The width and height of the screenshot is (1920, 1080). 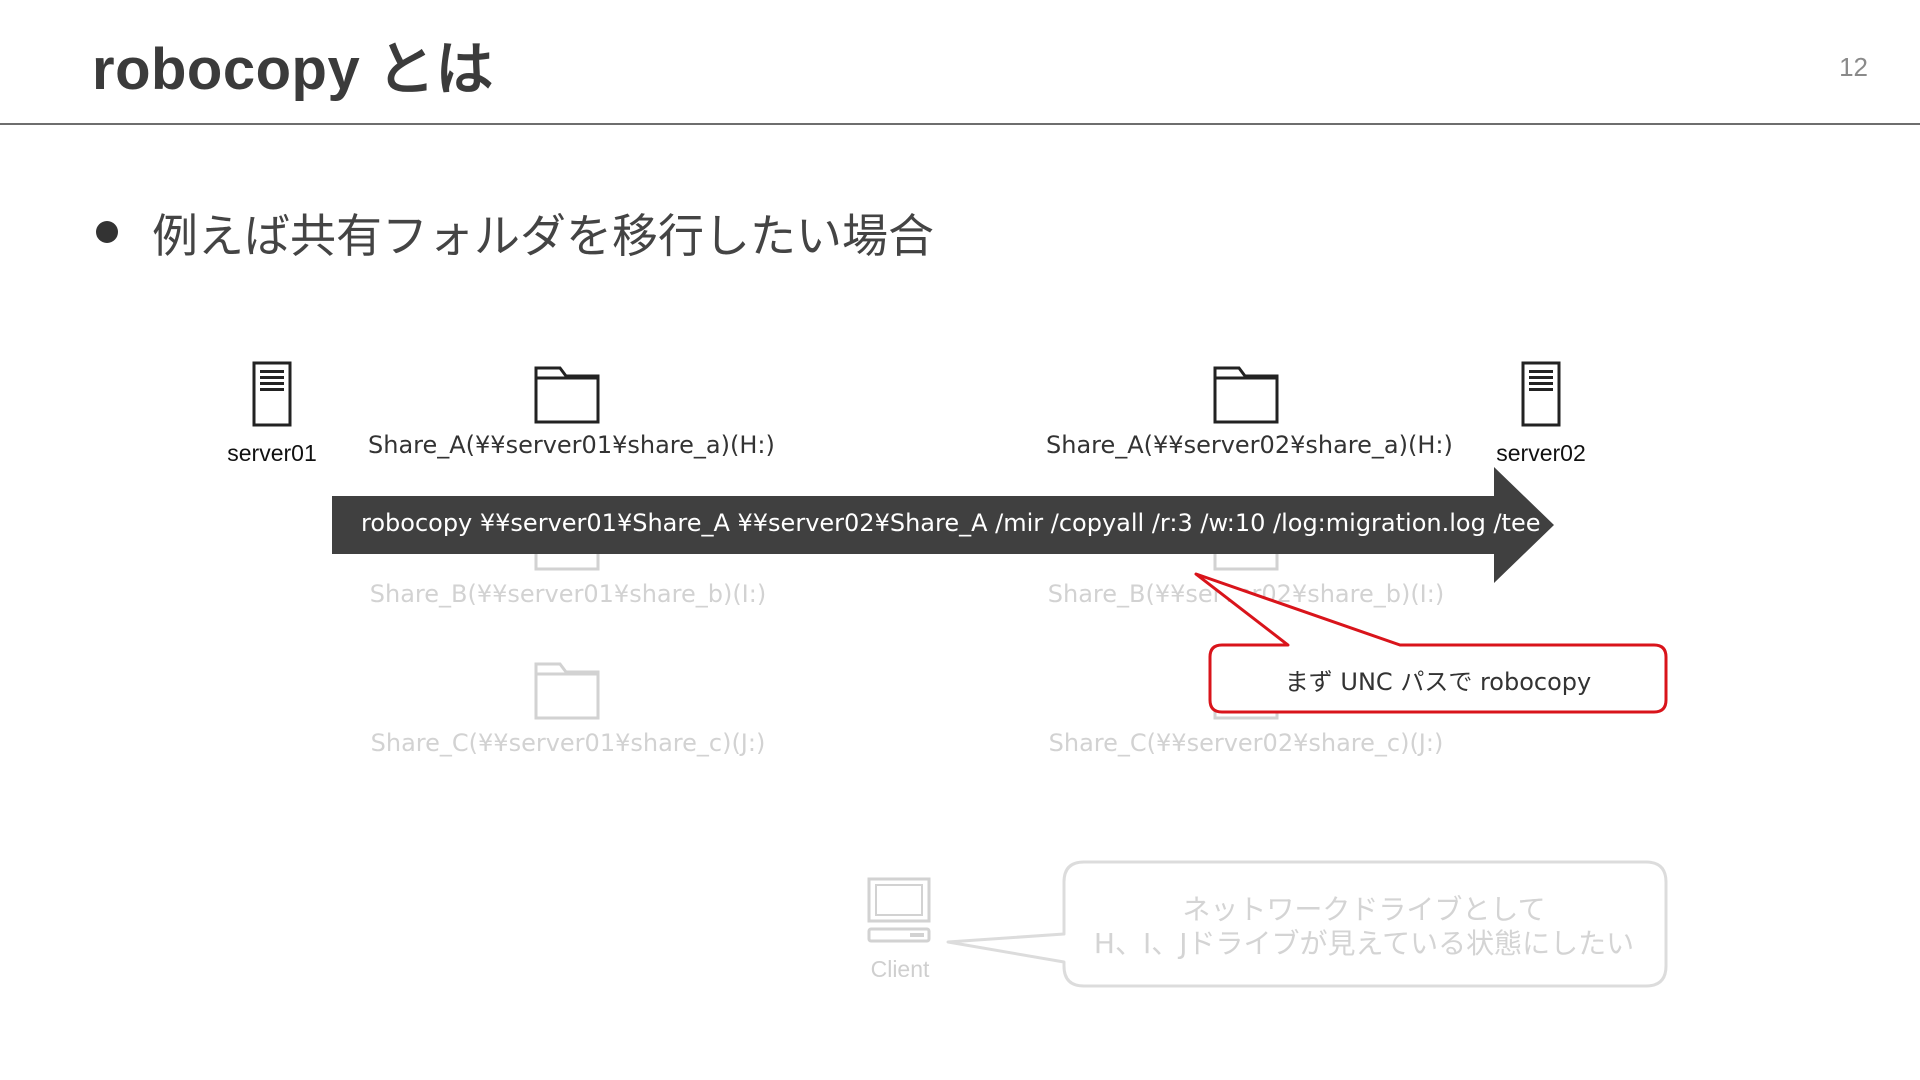 I want to click on bullet-text: 例えば共有フォルダを移行したい場合, so click(x=543, y=236).